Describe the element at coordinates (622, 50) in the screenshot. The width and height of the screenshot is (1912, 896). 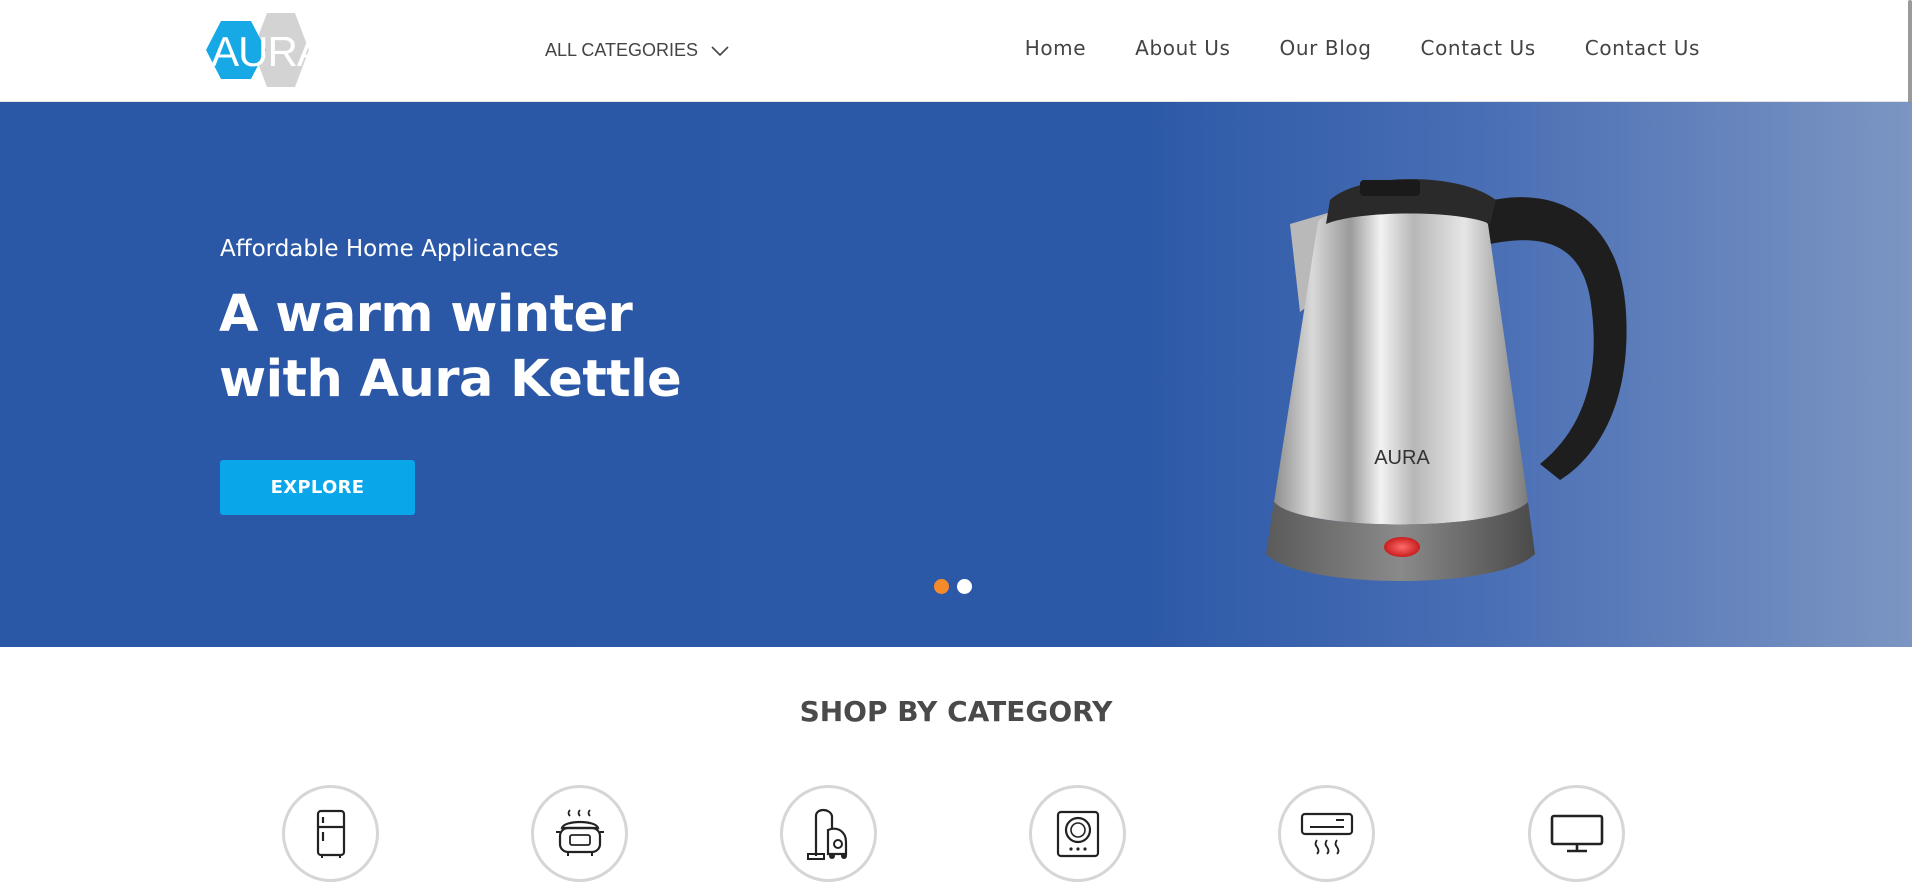
I see `all-categories-label: ALL CATEGORIES` at that location.